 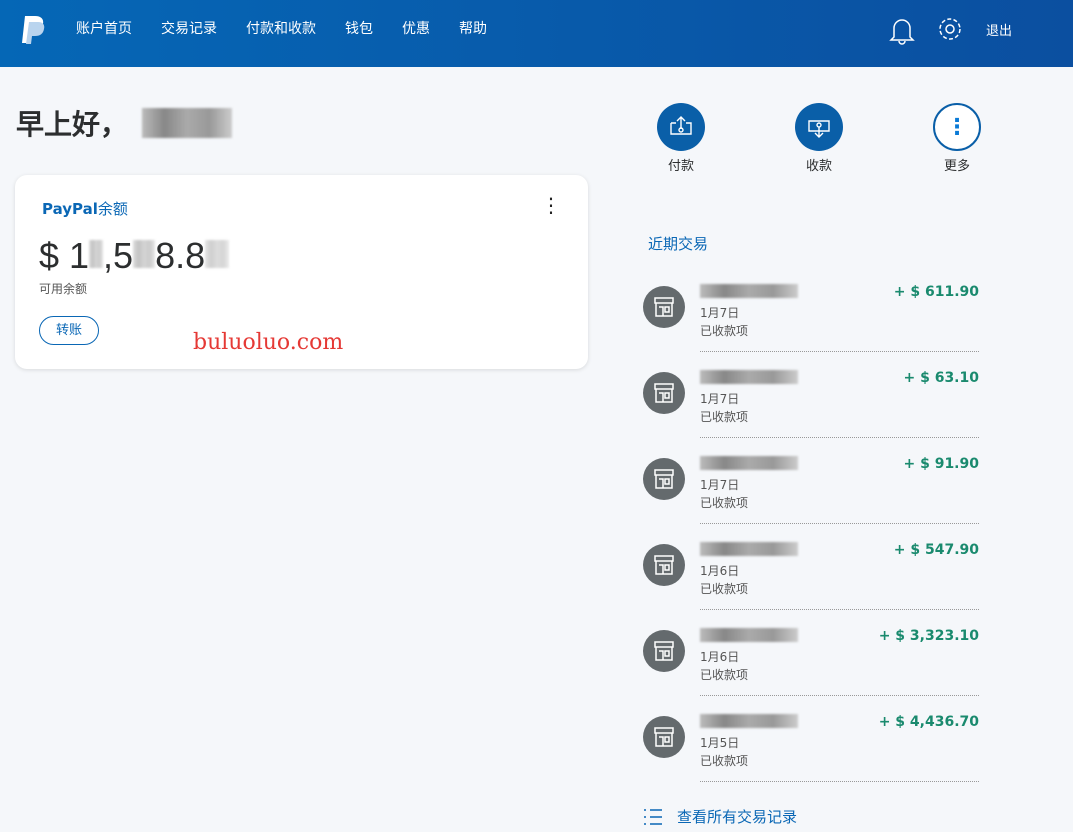 What do you see at coordinates (536, 33) in the screenshot?
I see `top-nav: 账户首页 交易记录 付款和收款 钱包 优惠 帮助 退出` at bounding box center [536, 33].